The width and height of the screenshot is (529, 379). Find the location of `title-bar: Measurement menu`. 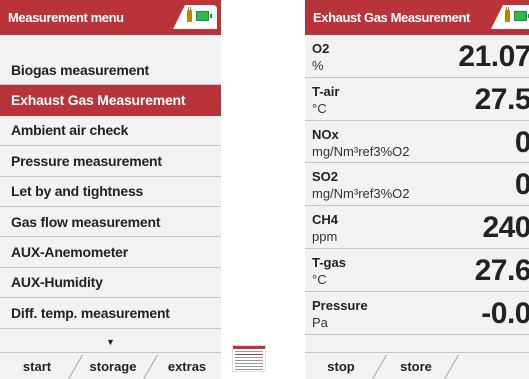

title-bar: Measurement menu is located at coordinates (110, 17).